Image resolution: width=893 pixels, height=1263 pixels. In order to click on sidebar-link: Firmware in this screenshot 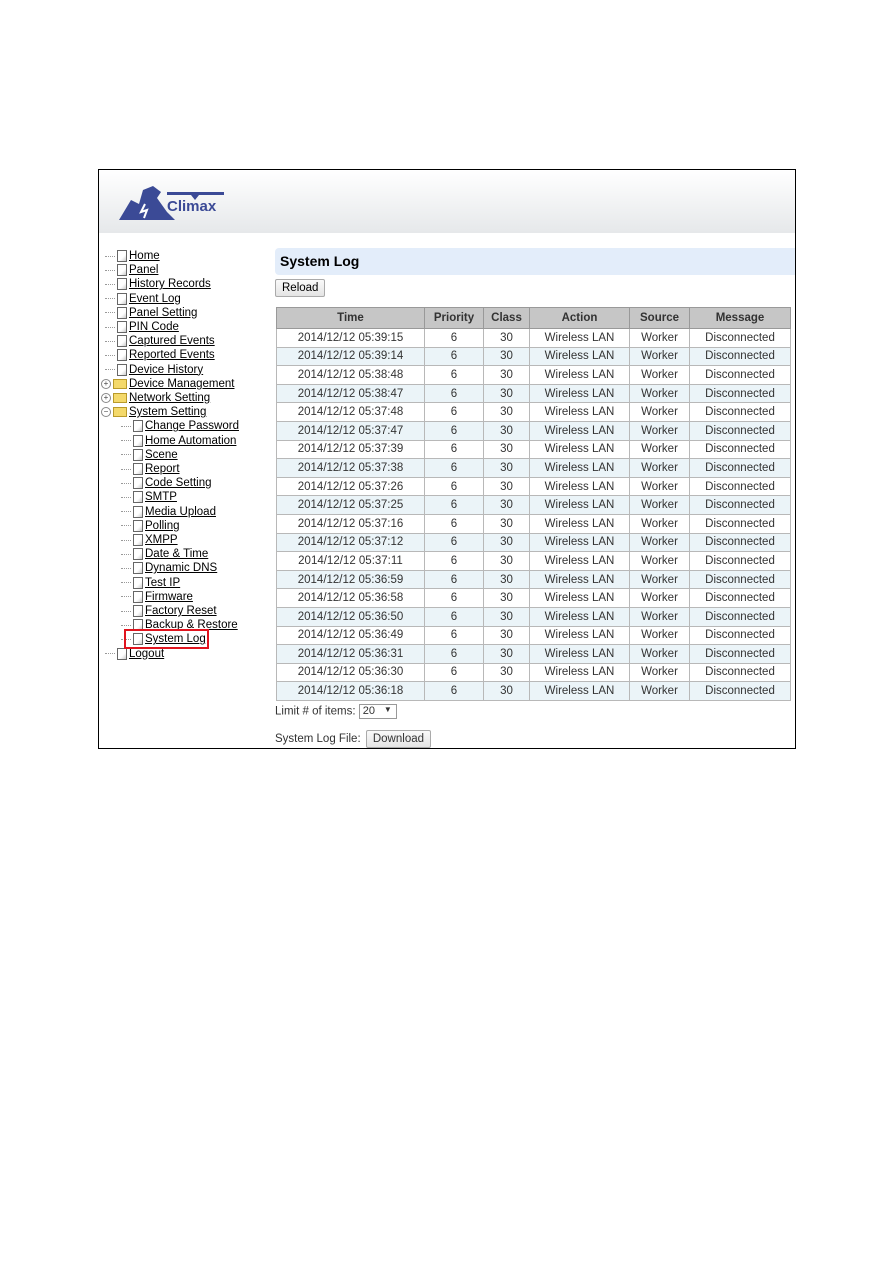, I will do `click(169, 597)`.